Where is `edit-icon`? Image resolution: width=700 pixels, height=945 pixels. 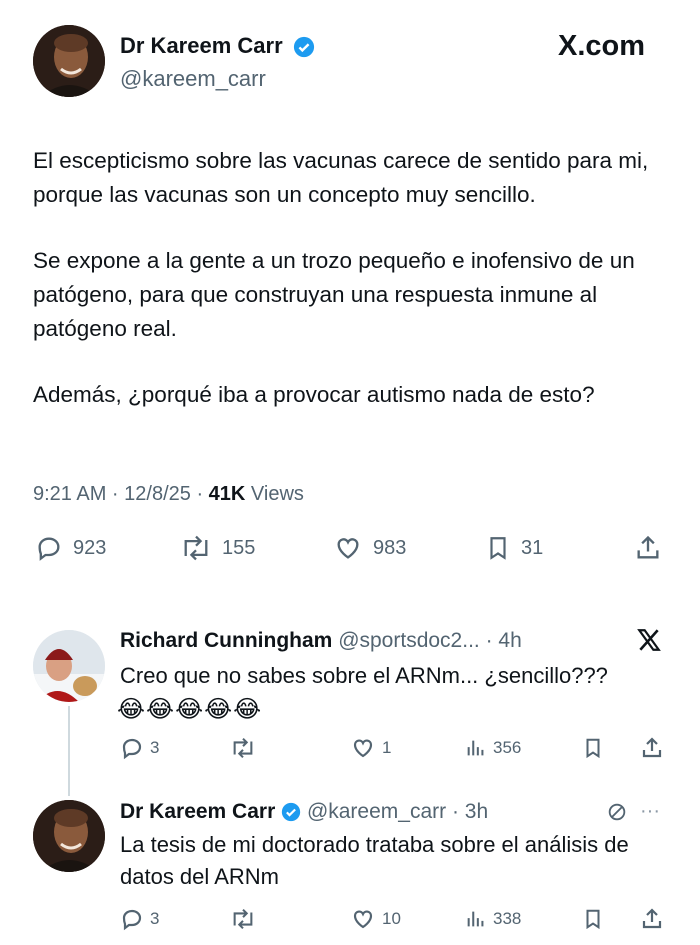
edit-icon is located at coordinates (617, 812).